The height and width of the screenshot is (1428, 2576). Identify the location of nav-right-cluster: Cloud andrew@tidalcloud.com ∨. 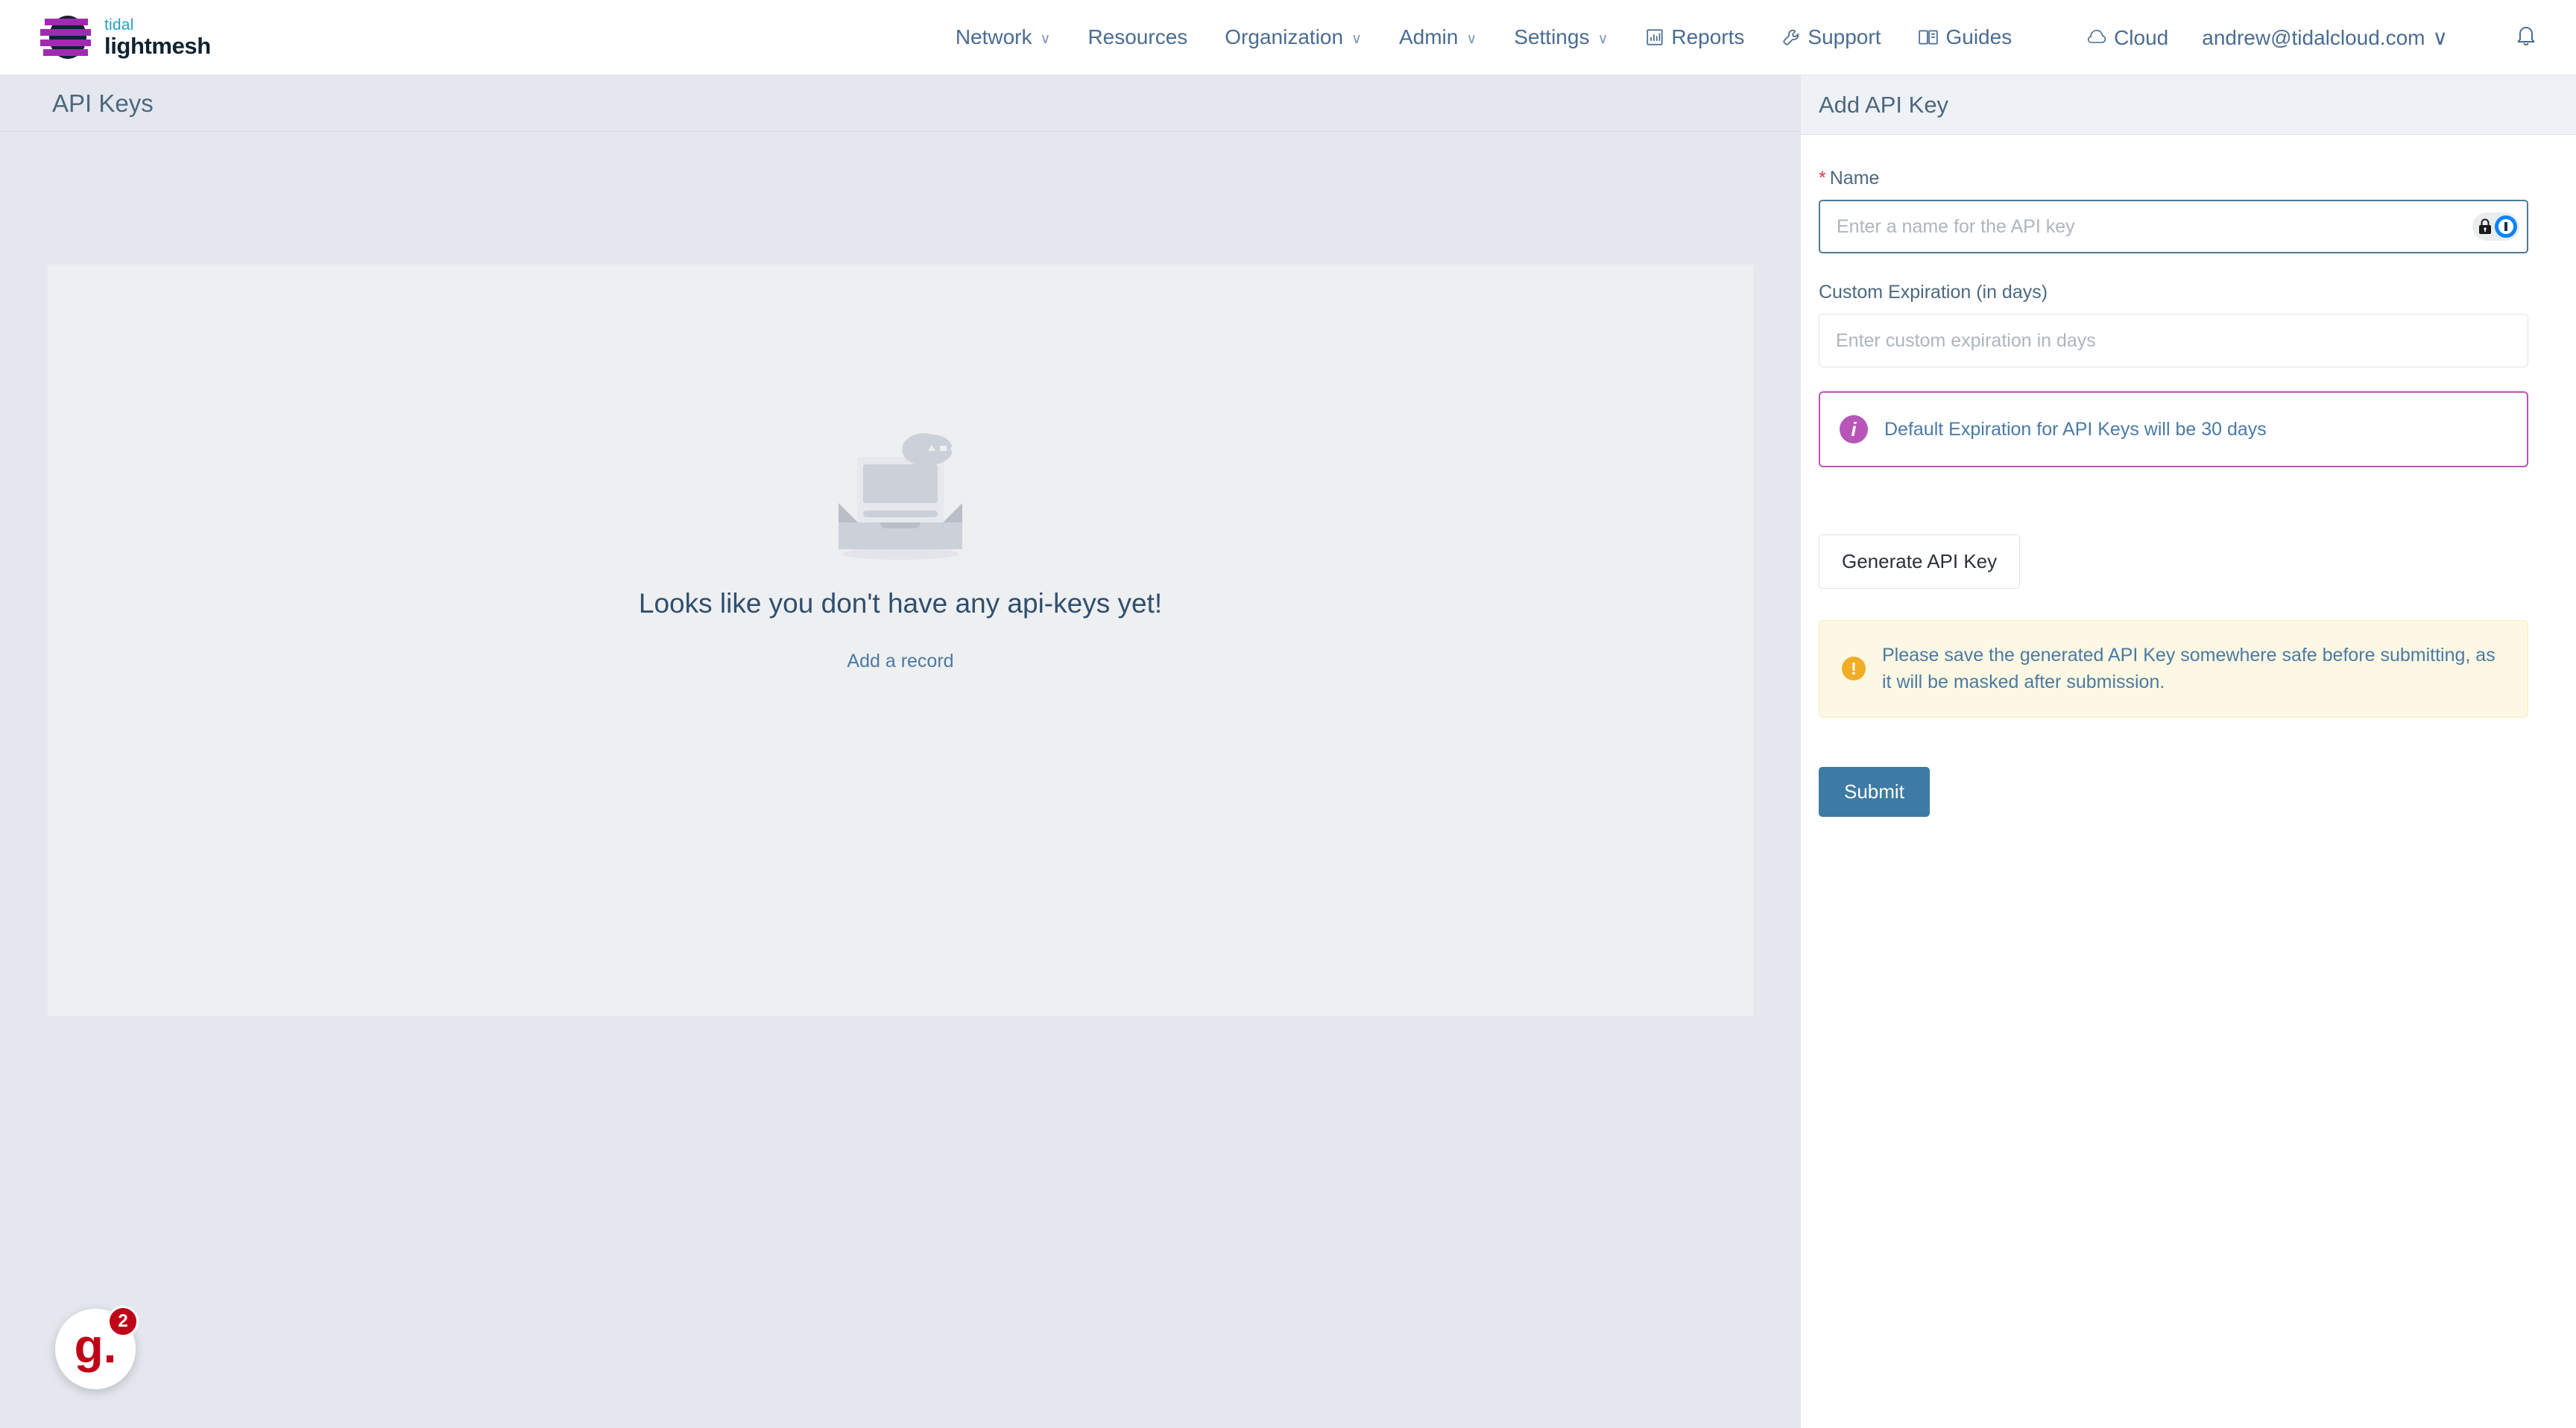
(2322, 37).